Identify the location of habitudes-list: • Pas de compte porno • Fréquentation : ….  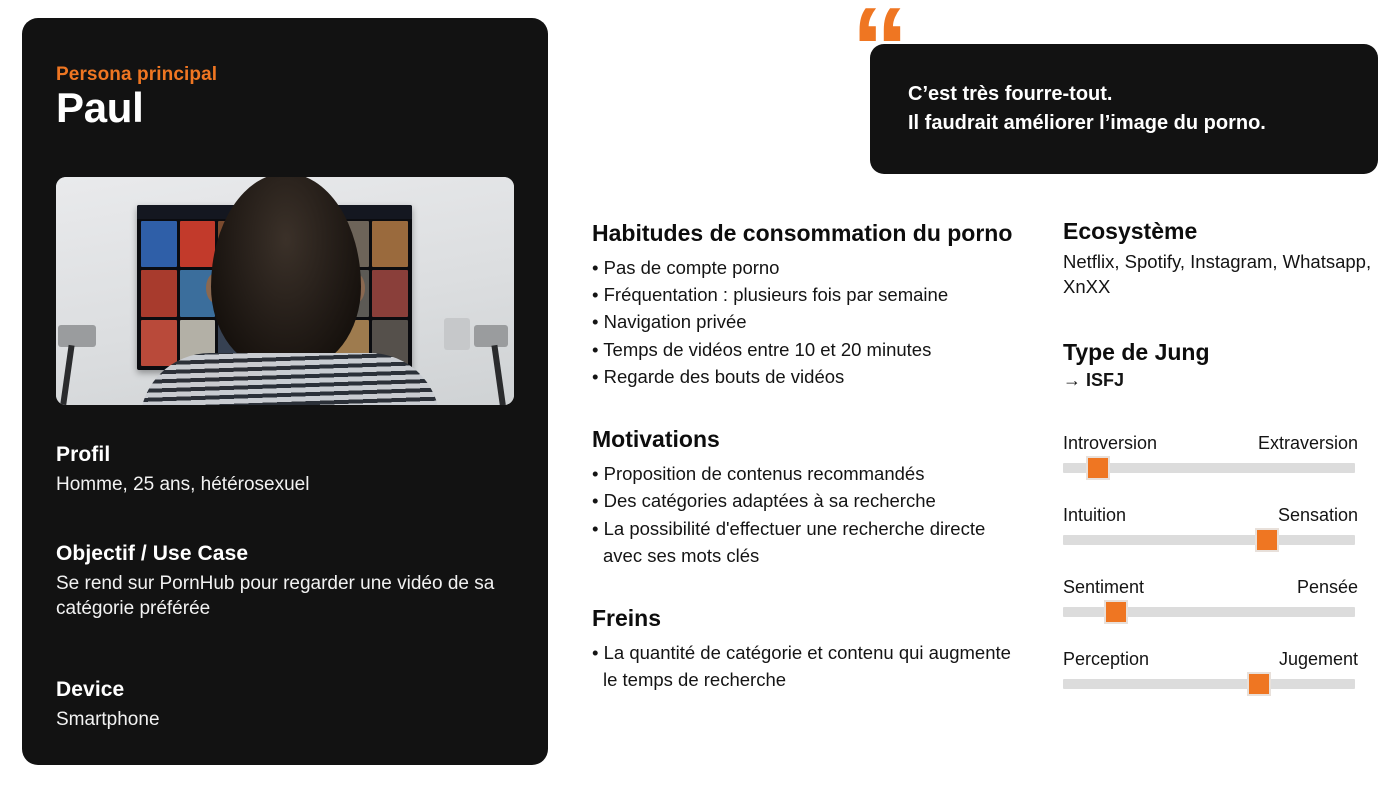
(807, 322).